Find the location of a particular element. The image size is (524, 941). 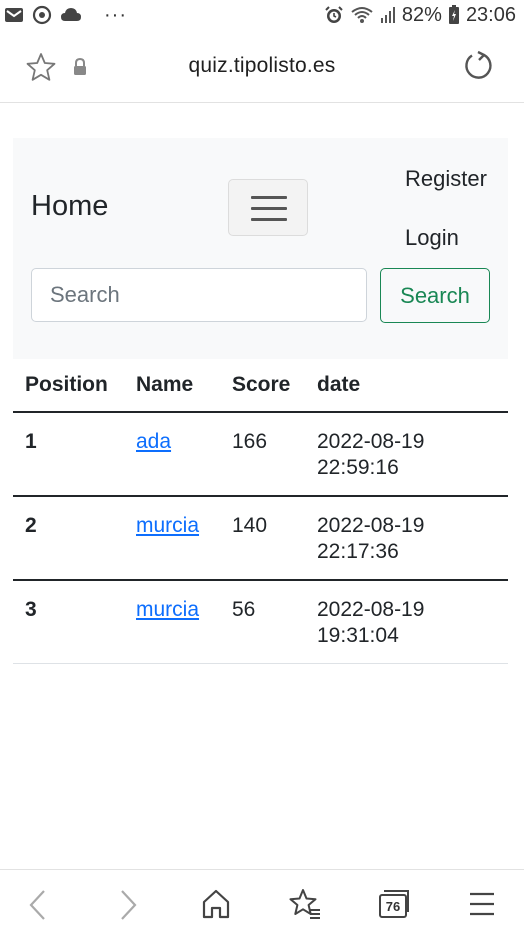

cell-date: 2022-08-19 22:59:16 is located at coordinates (370, 455).